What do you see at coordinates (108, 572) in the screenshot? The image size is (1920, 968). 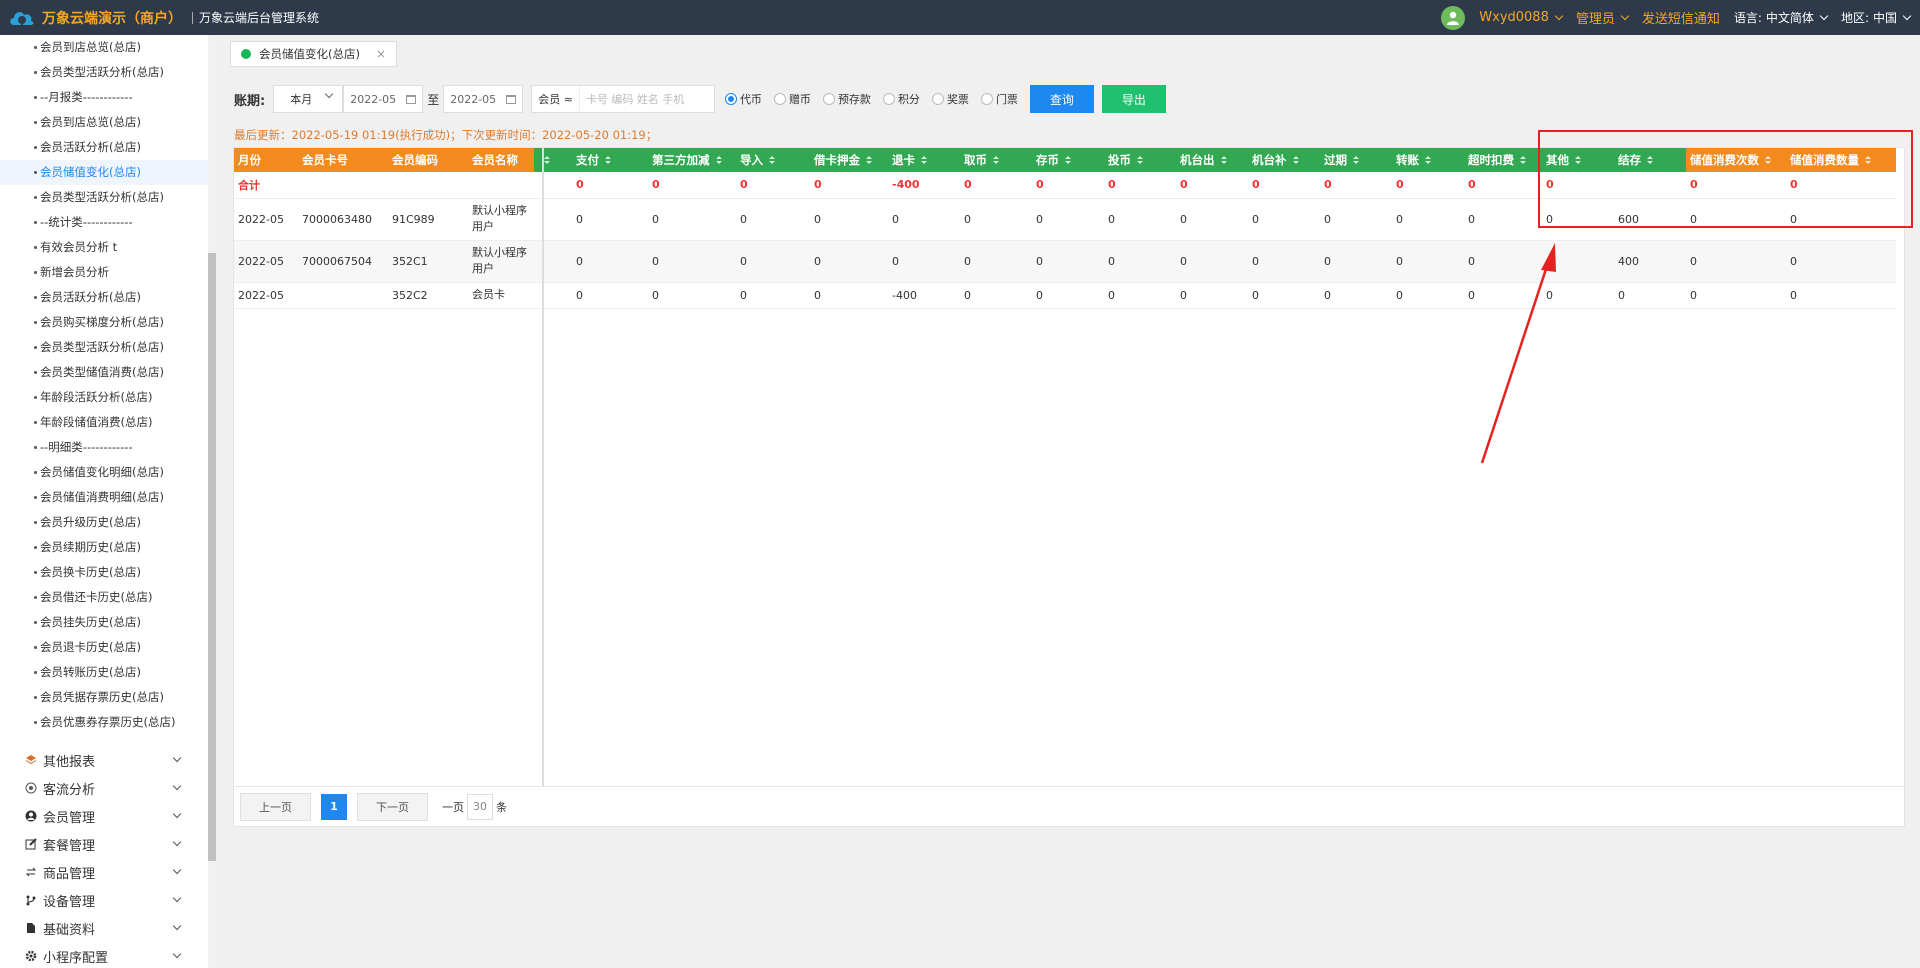 I see `sidebar-item: 会员换卡历史(总店)` at bounding box center [108, 572].